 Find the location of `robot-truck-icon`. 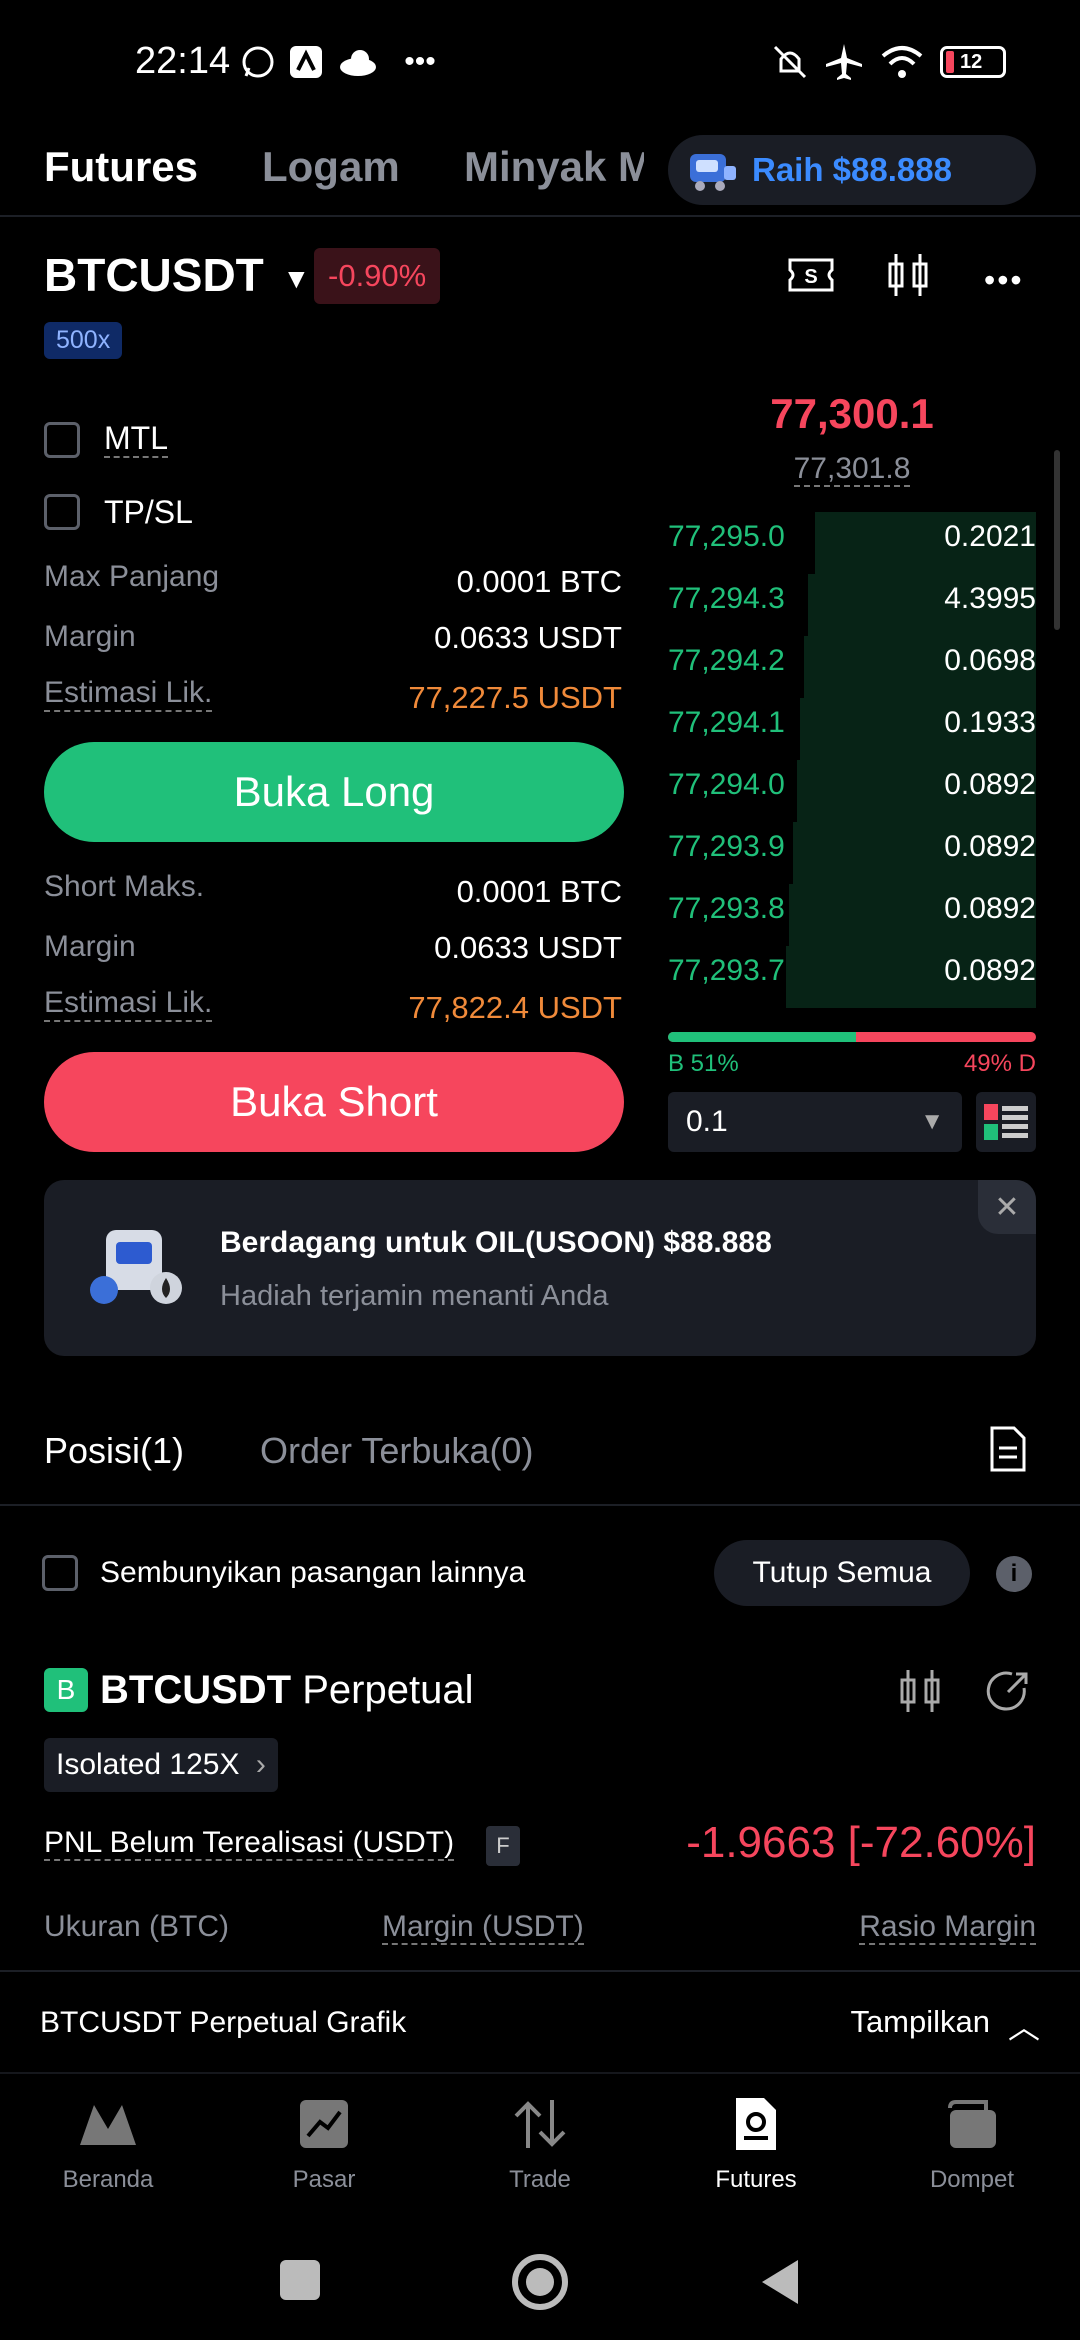

robot-truck-icon is located at coordinates (713, 172).